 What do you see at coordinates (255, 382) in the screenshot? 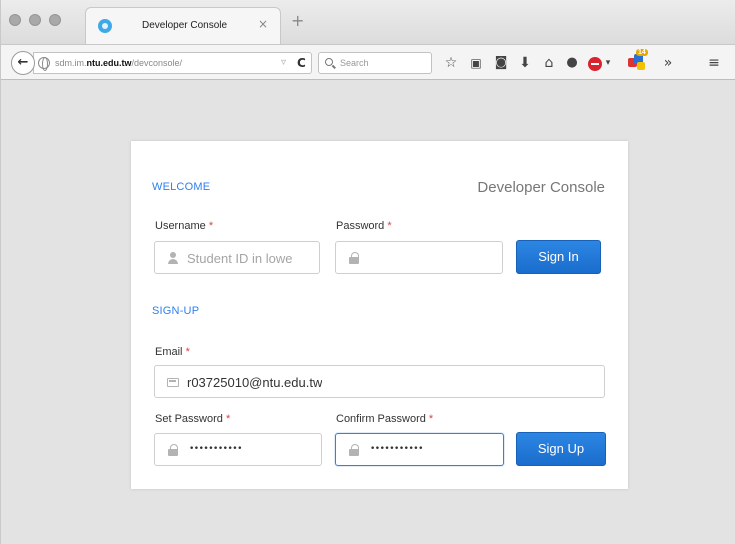
I see `email-value: r03725010@ntu.edu.tw` at bounding box center [255, 382].